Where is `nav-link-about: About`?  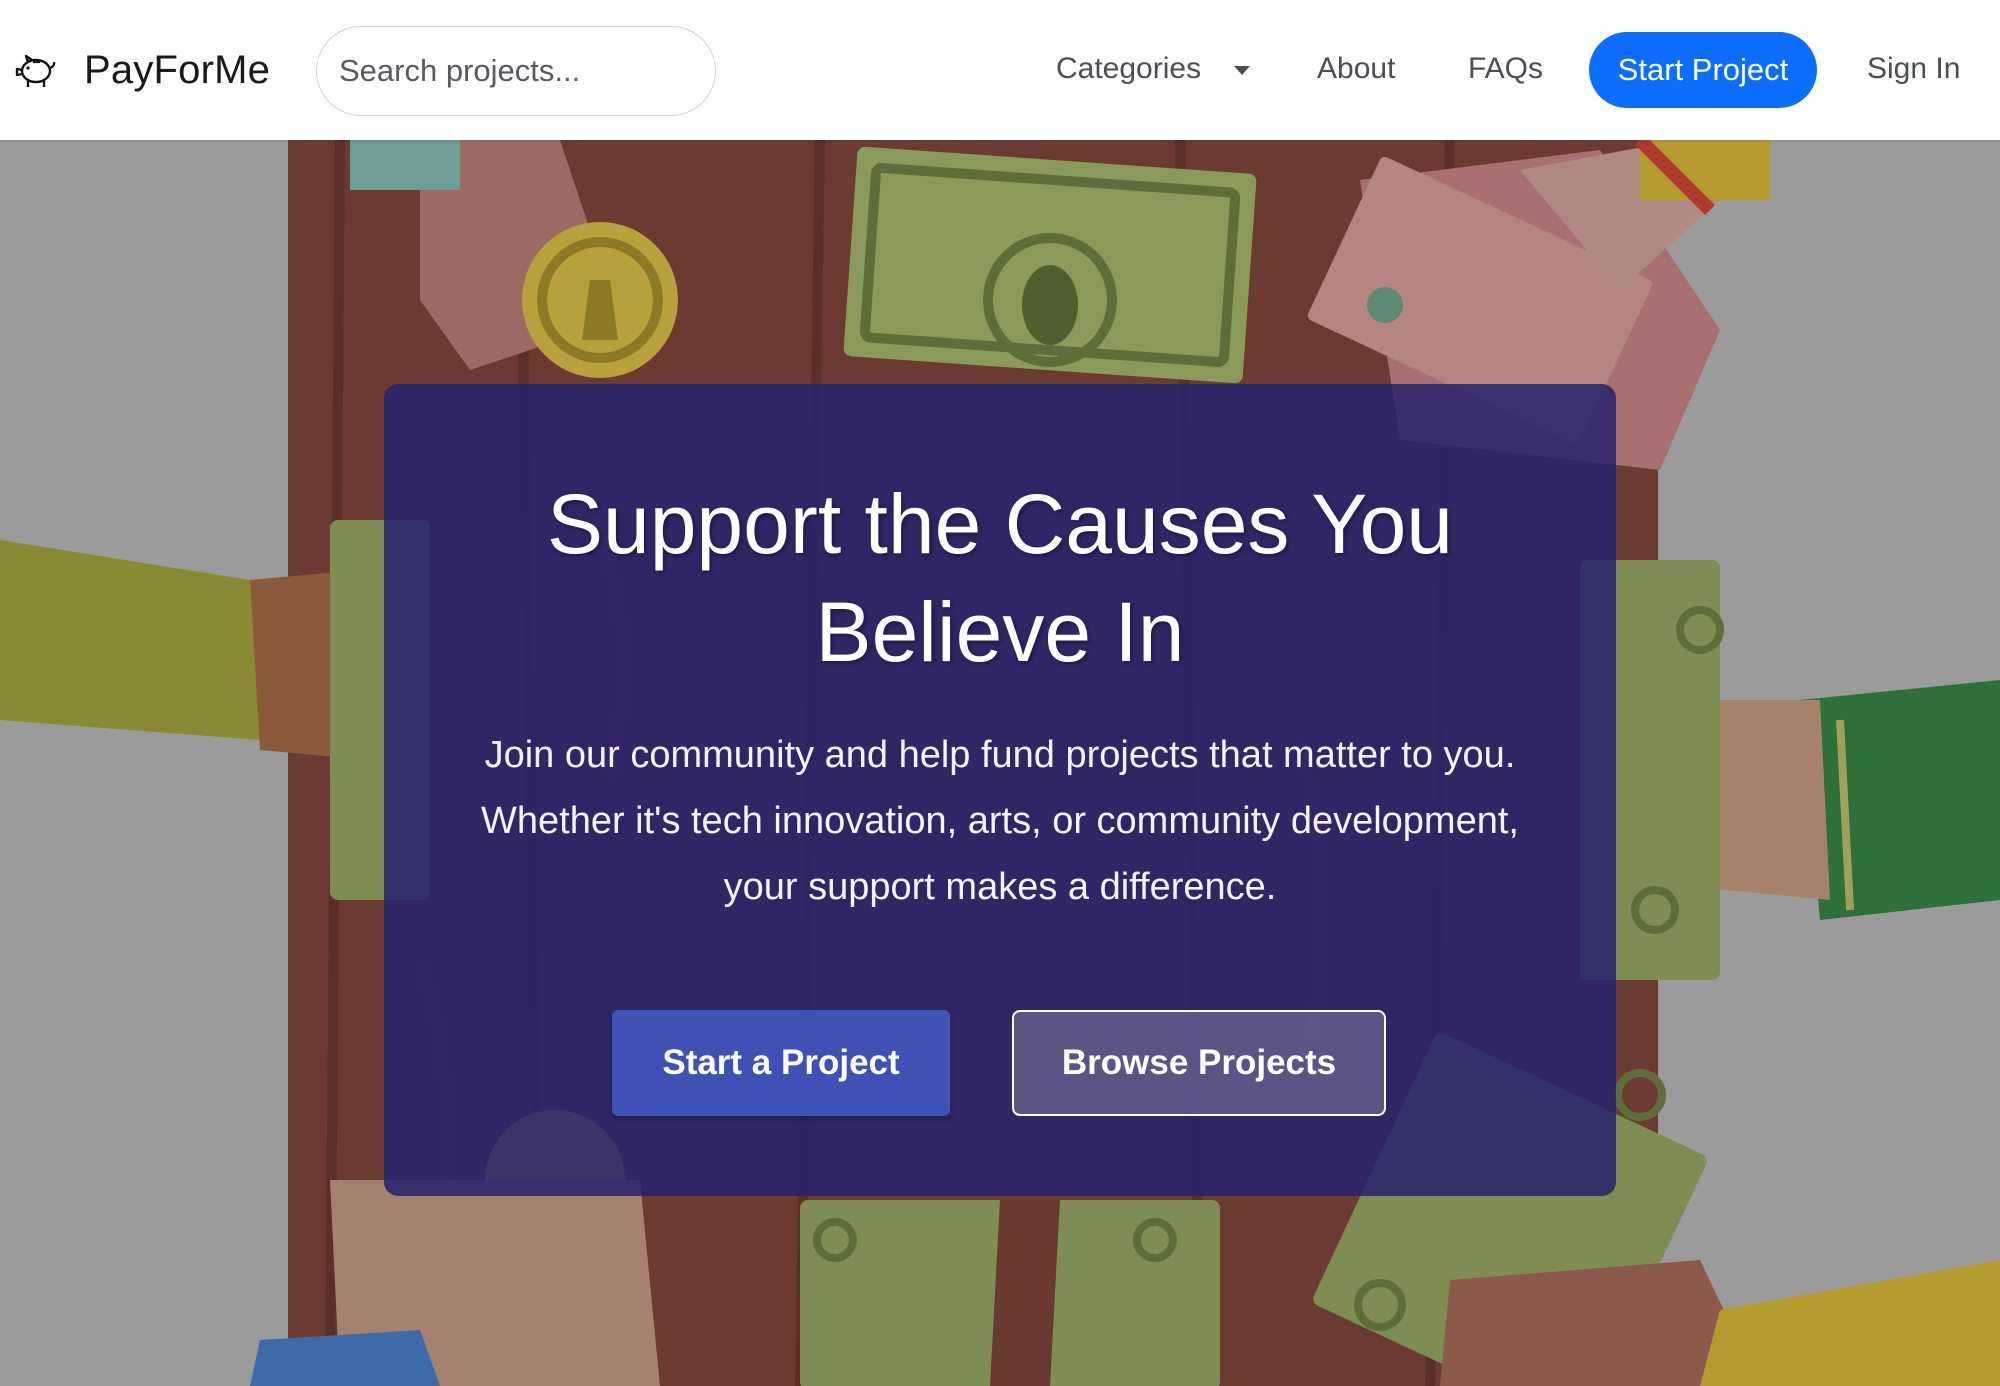
nav-link-about: About is located at coordinates (1356, 69).